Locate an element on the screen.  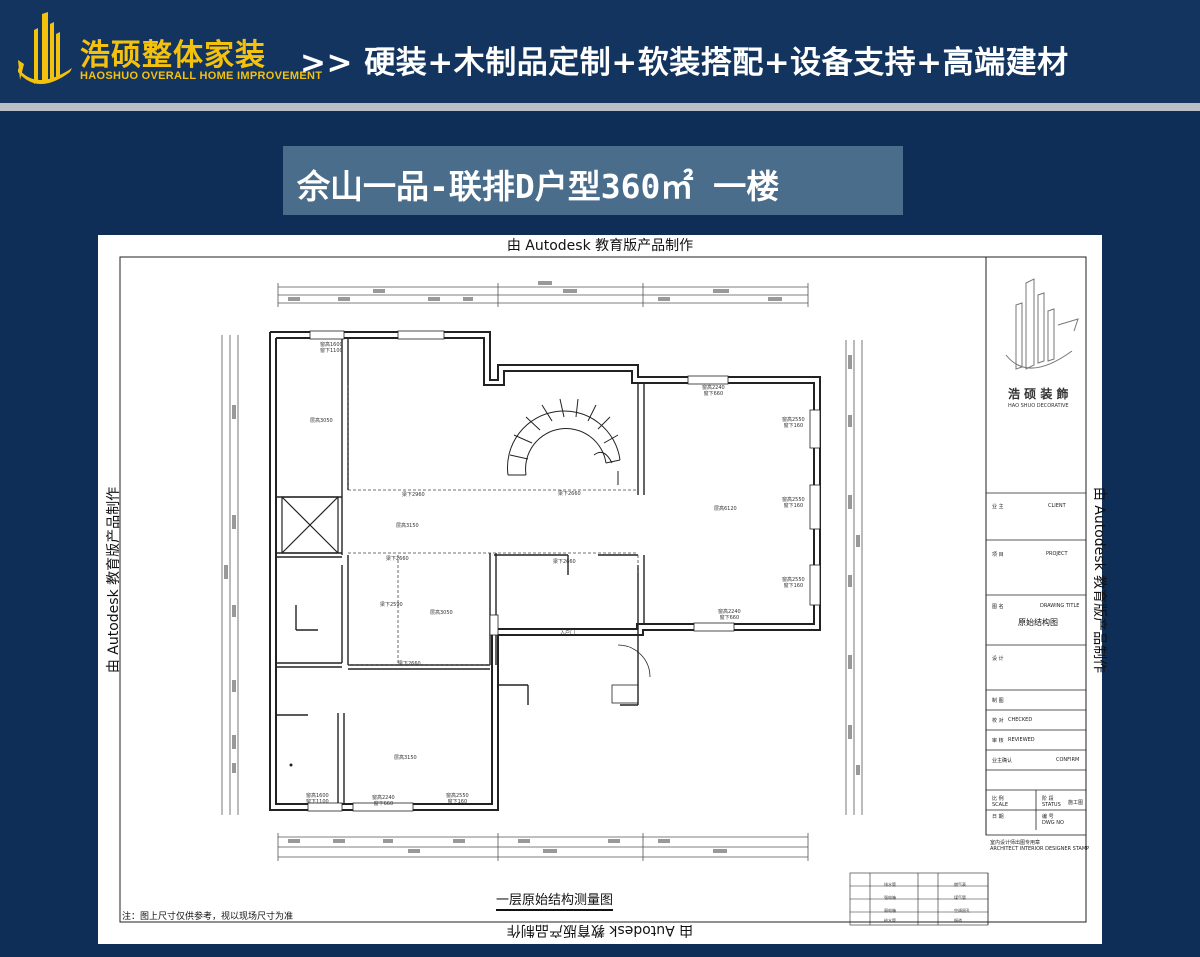
legend-table is located at coordinates (919, 899).